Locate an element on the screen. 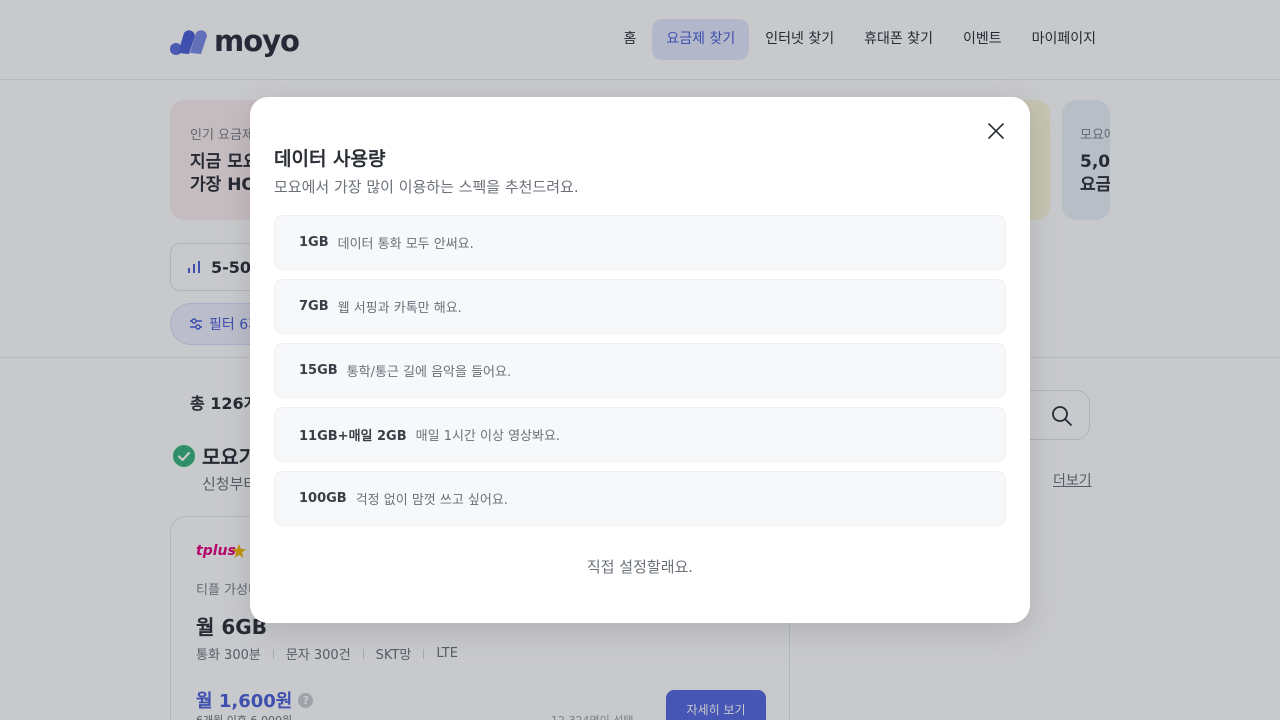 The height and width of the screenshot is (720, 1280). modal-subtitle: 모요에서 가장 많이 이용하는 스펙을 추천드려요. is located at coordinates (426, 187).